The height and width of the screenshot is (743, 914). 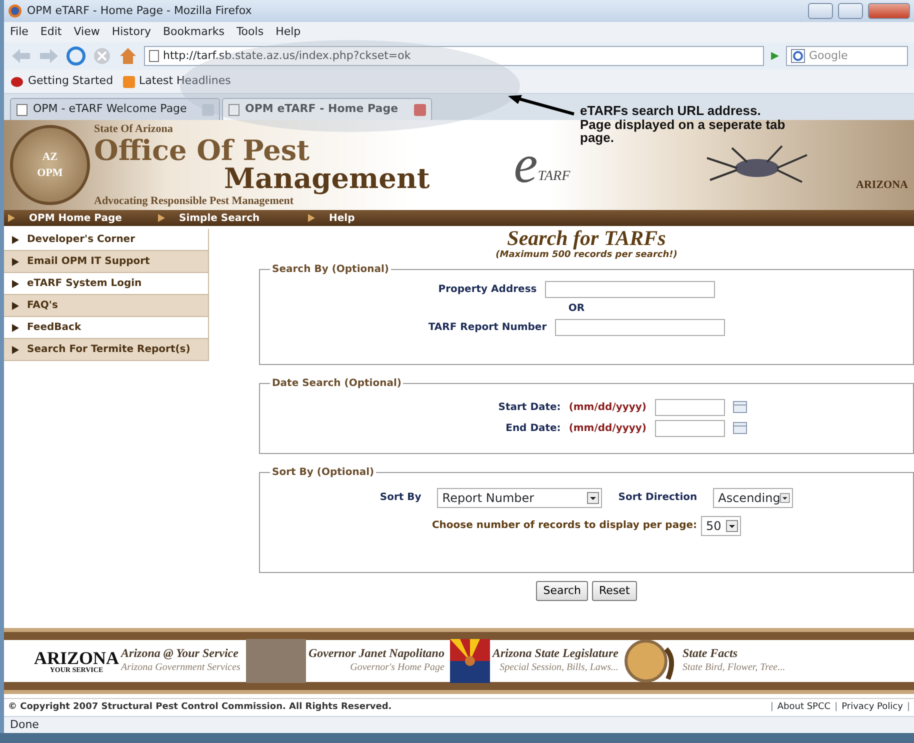 I want to click on seal-text: OPM, so click(x=50, y=173).